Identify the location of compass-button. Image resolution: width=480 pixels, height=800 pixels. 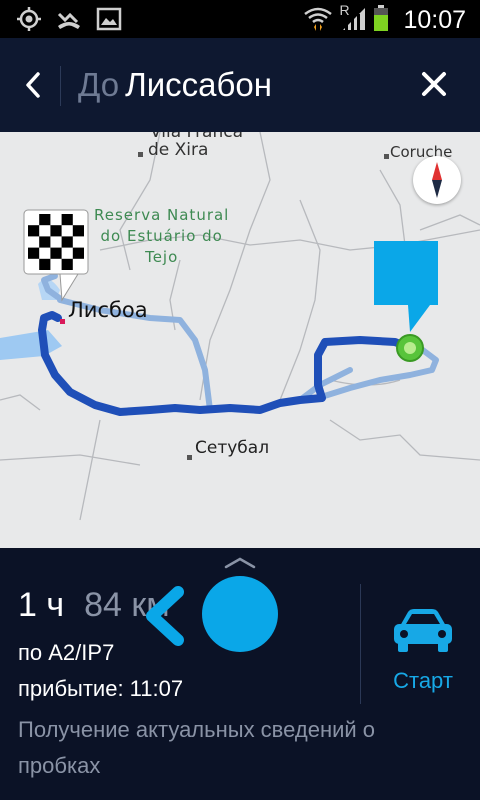
(437, 180).